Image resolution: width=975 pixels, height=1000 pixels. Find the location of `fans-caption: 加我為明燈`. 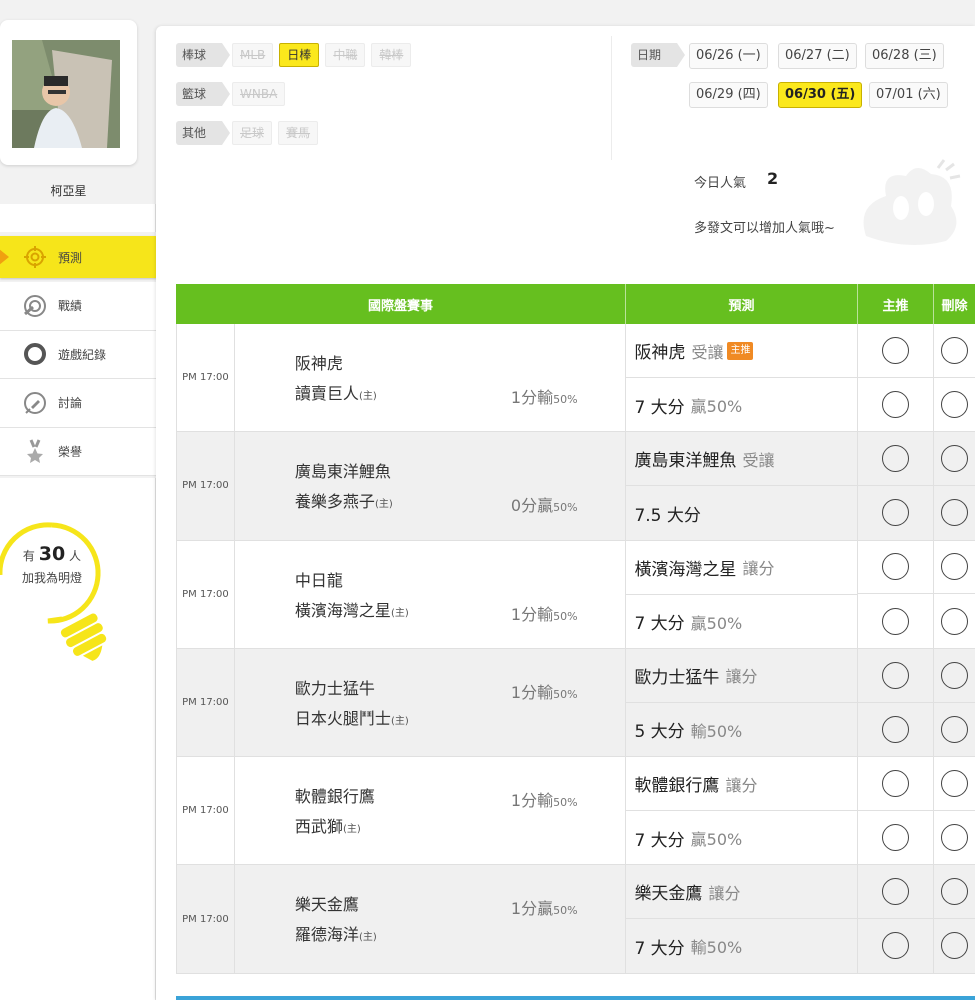

fans-caption: 加我為明燈 is located at coordinates (51, 578).